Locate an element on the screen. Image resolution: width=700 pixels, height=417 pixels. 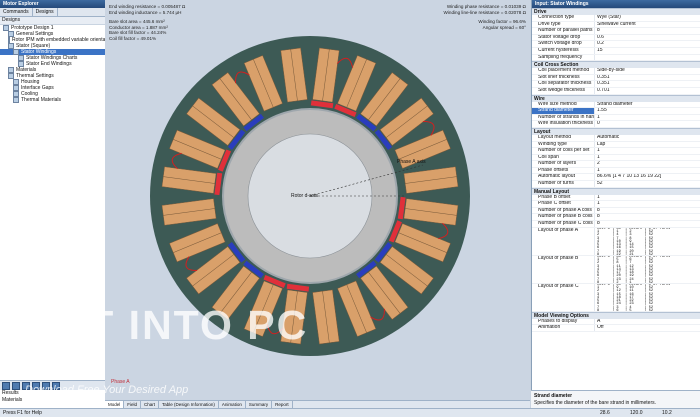
property-row: Connection type Wye (Star) is located at coordinates (616, 18).